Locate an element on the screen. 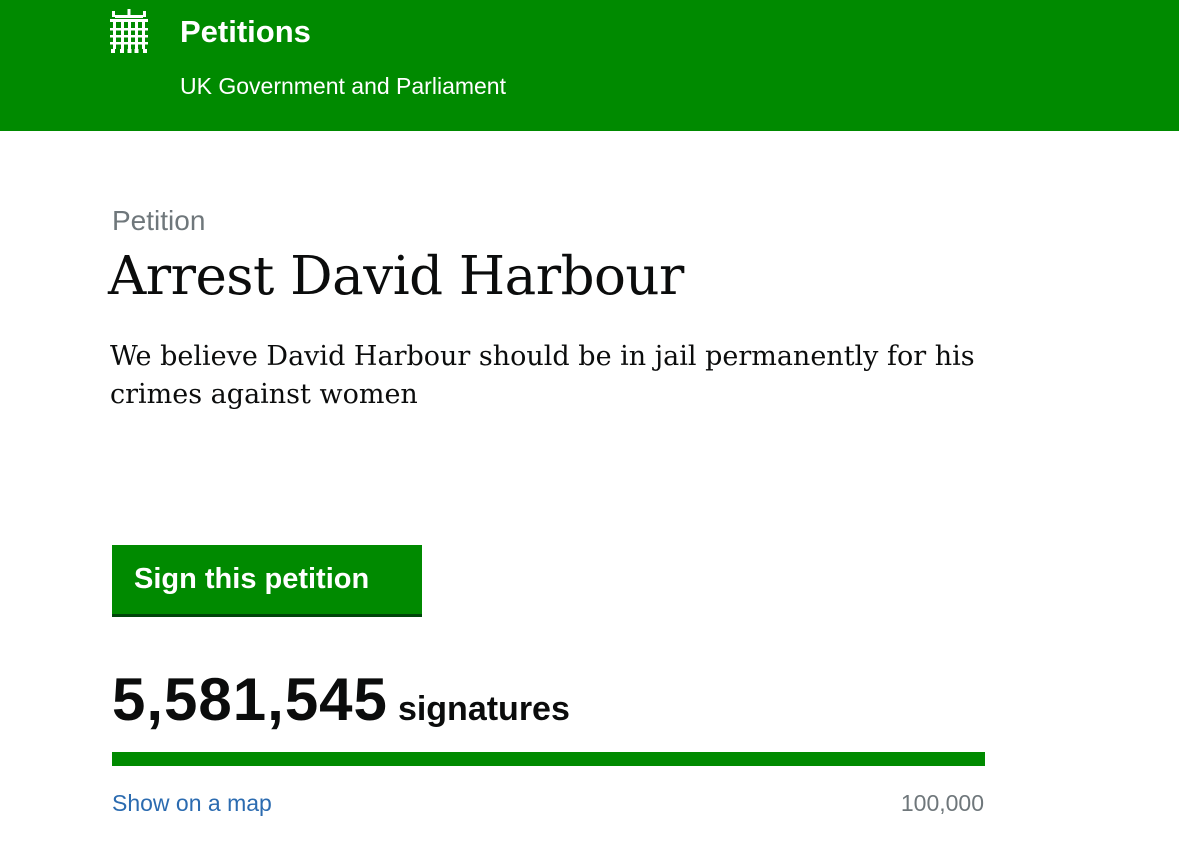 This screenshot has height=845, width=1179. signature-progress-fill is located at coordinates (548, 759).